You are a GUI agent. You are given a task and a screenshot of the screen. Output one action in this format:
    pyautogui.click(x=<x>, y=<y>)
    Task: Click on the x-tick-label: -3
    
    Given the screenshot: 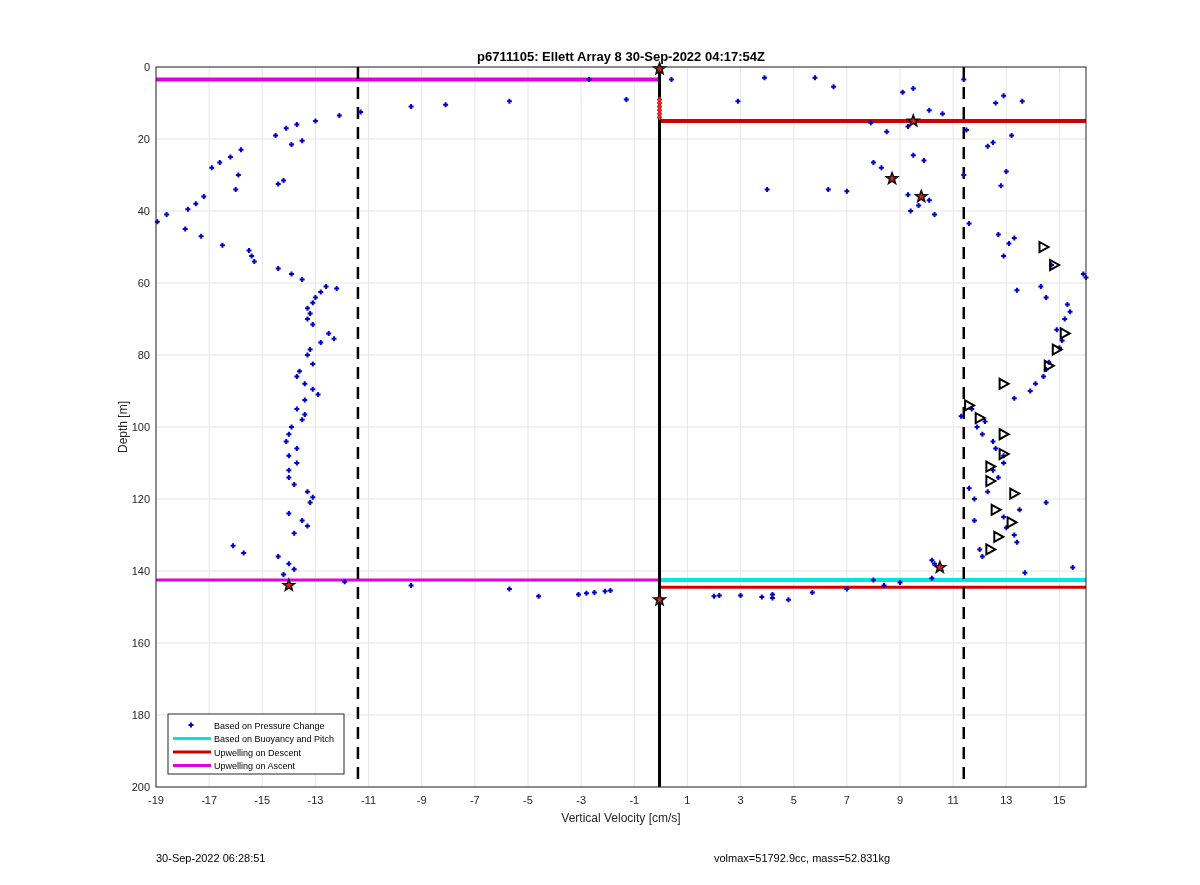 What is the action you would take?
    pyautogui.click(x=581, y=800)
    